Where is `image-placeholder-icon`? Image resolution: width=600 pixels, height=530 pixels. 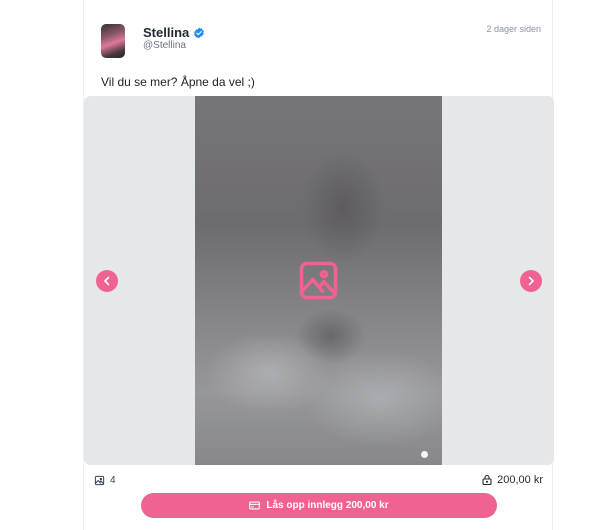 image-placeholder-icon is located at coordinates (318, 280).